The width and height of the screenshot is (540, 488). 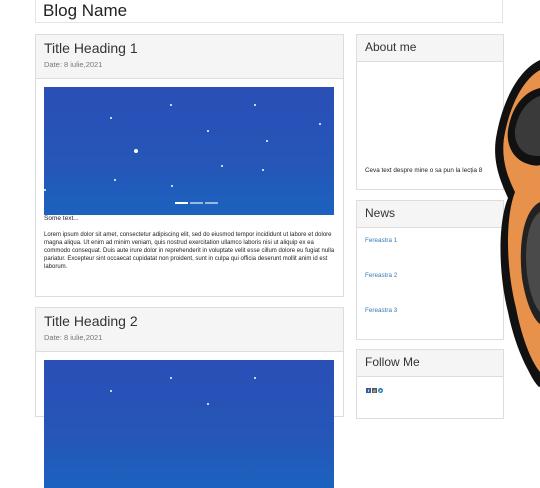 I want to click on carousel-indicators, so click(x=196, y=203).